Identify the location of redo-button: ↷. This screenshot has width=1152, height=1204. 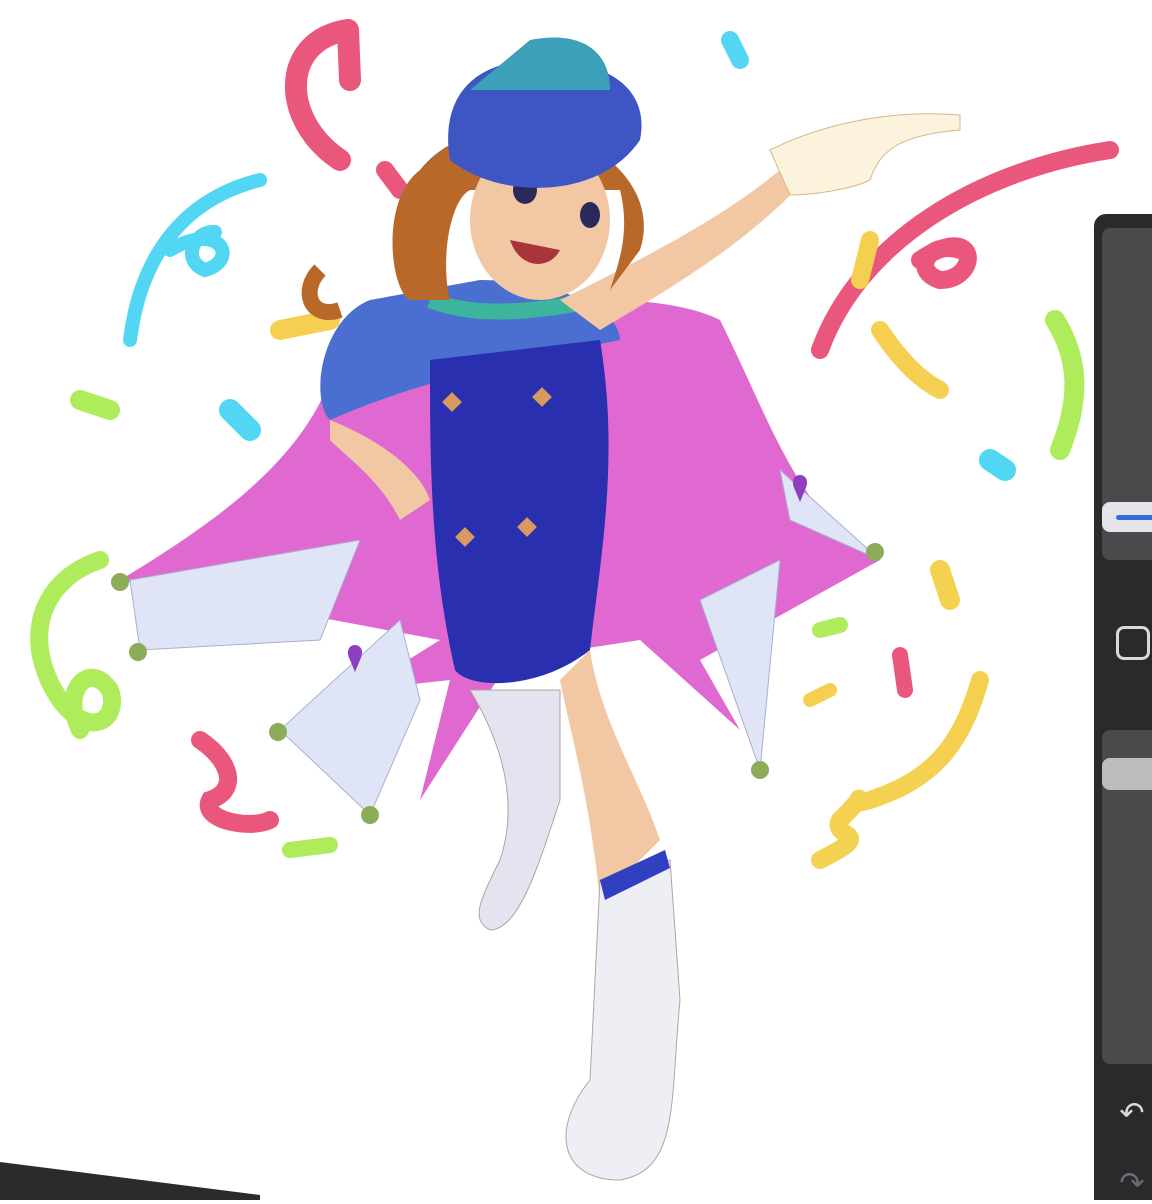
(1132, 1184).